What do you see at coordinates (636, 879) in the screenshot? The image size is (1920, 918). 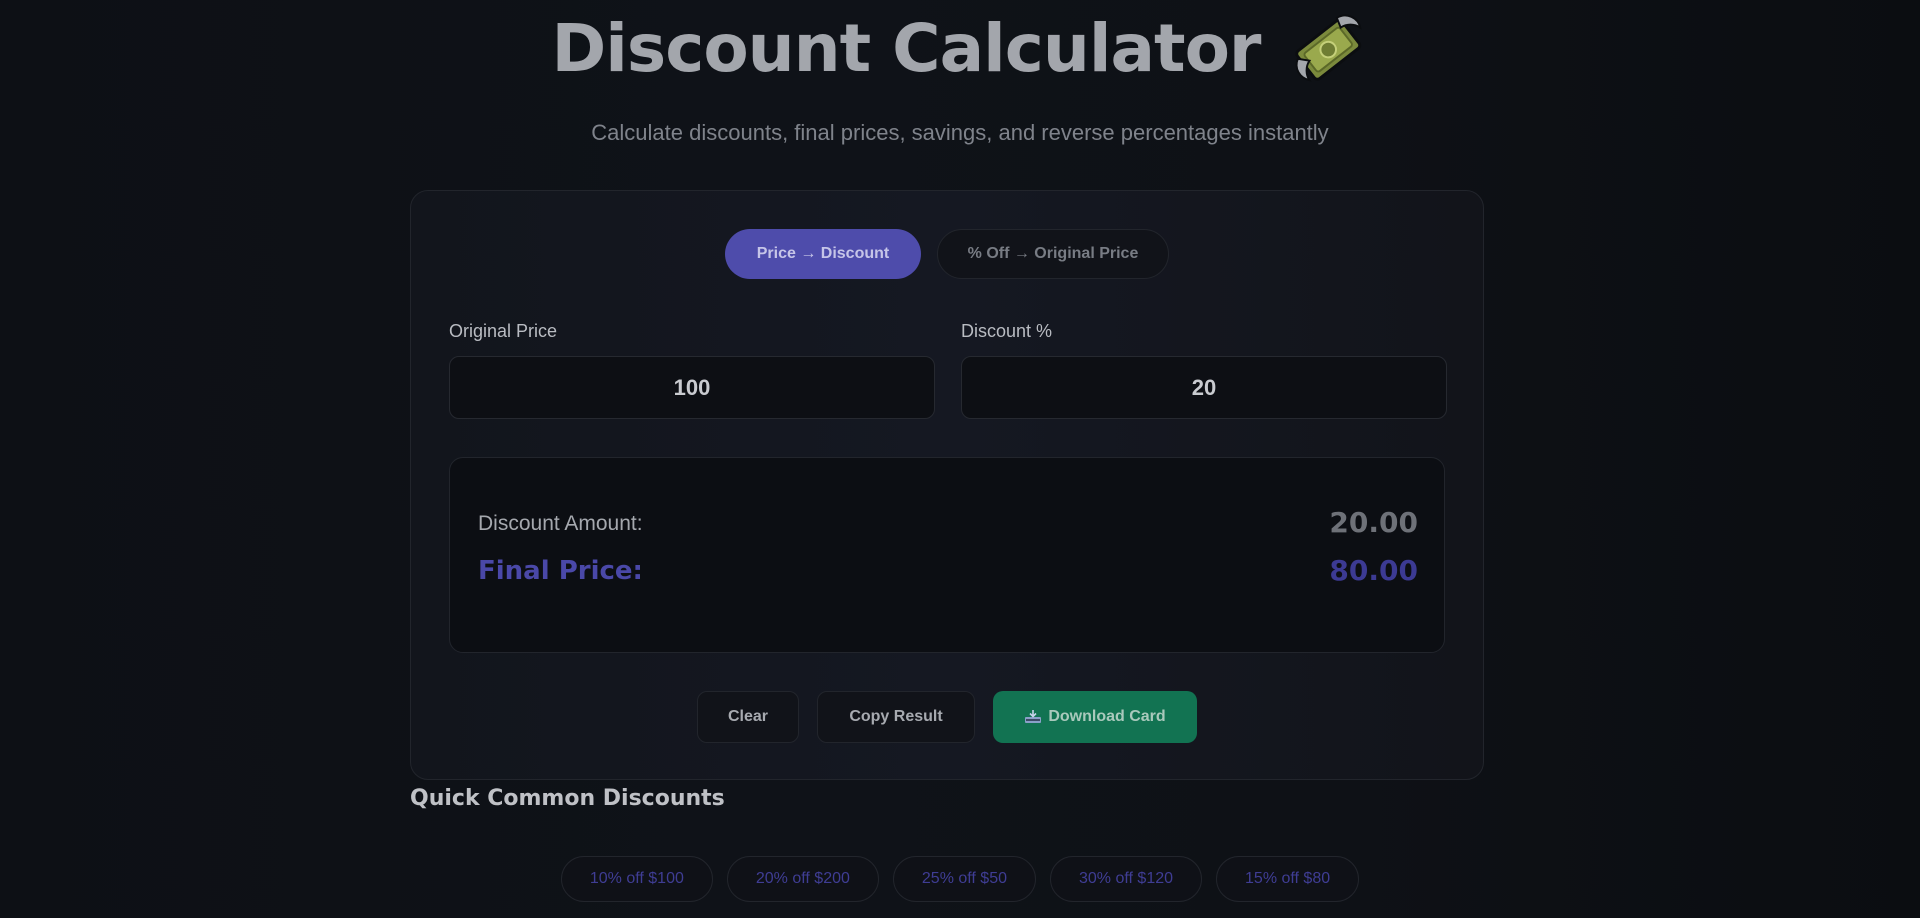 I see `quick-discount-chip: 10% off $100` at bounding box center [636, 879].